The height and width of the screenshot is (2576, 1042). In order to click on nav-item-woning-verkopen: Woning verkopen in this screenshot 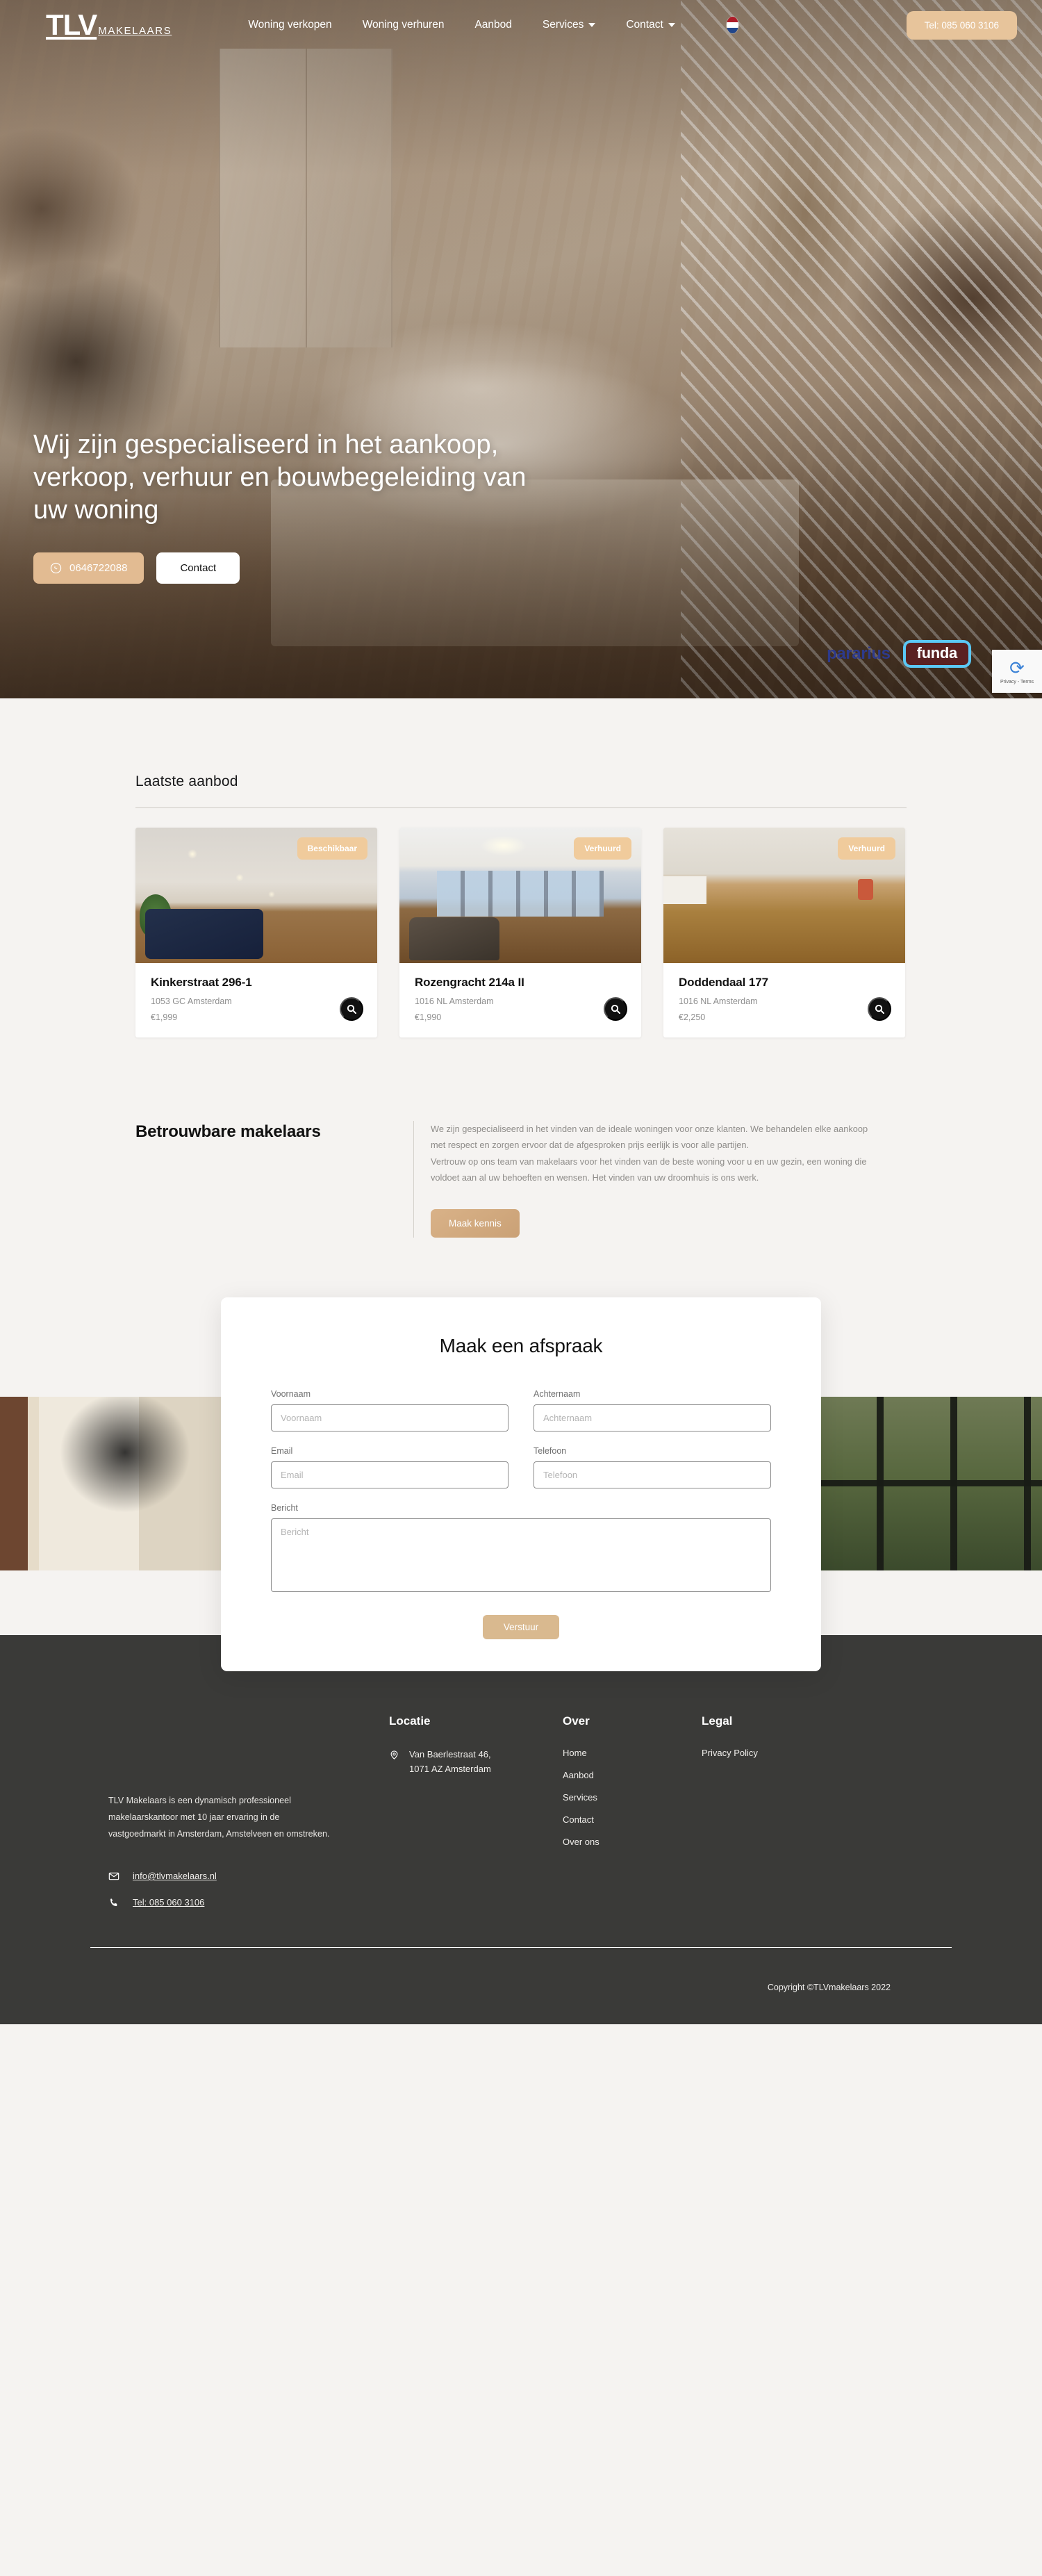, I will do `click(289, 25)`.